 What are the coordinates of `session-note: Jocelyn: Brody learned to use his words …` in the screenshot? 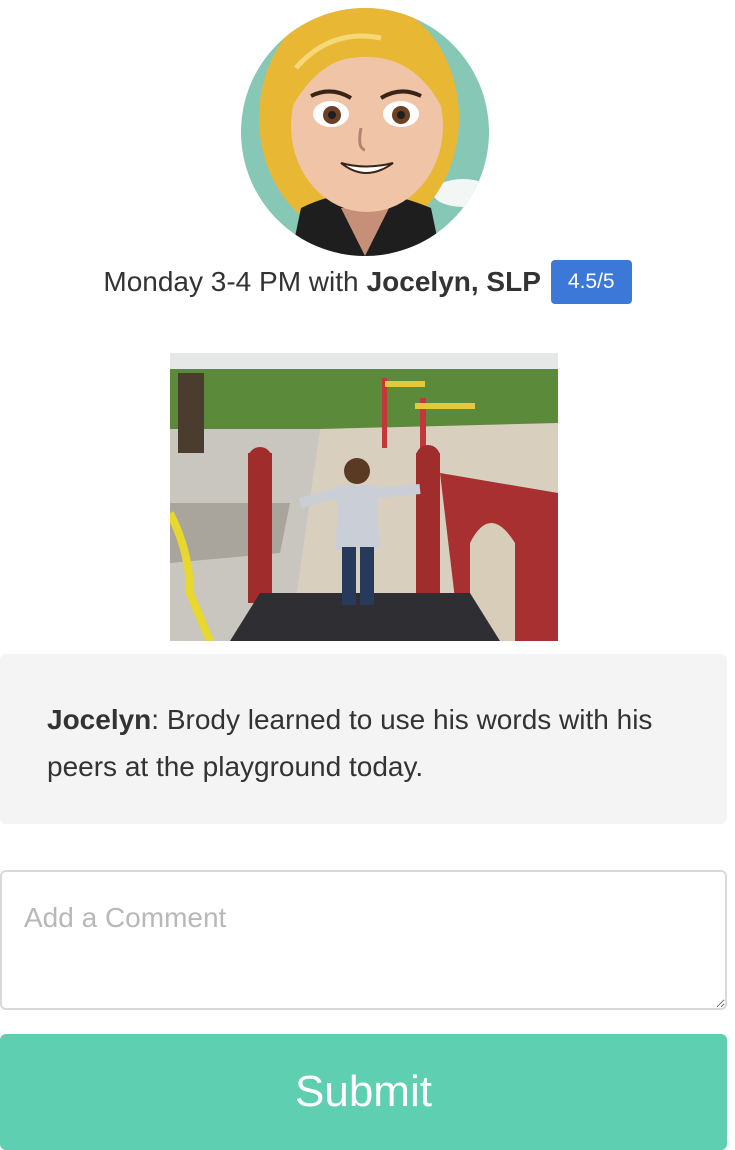 It's located at (363, 739).